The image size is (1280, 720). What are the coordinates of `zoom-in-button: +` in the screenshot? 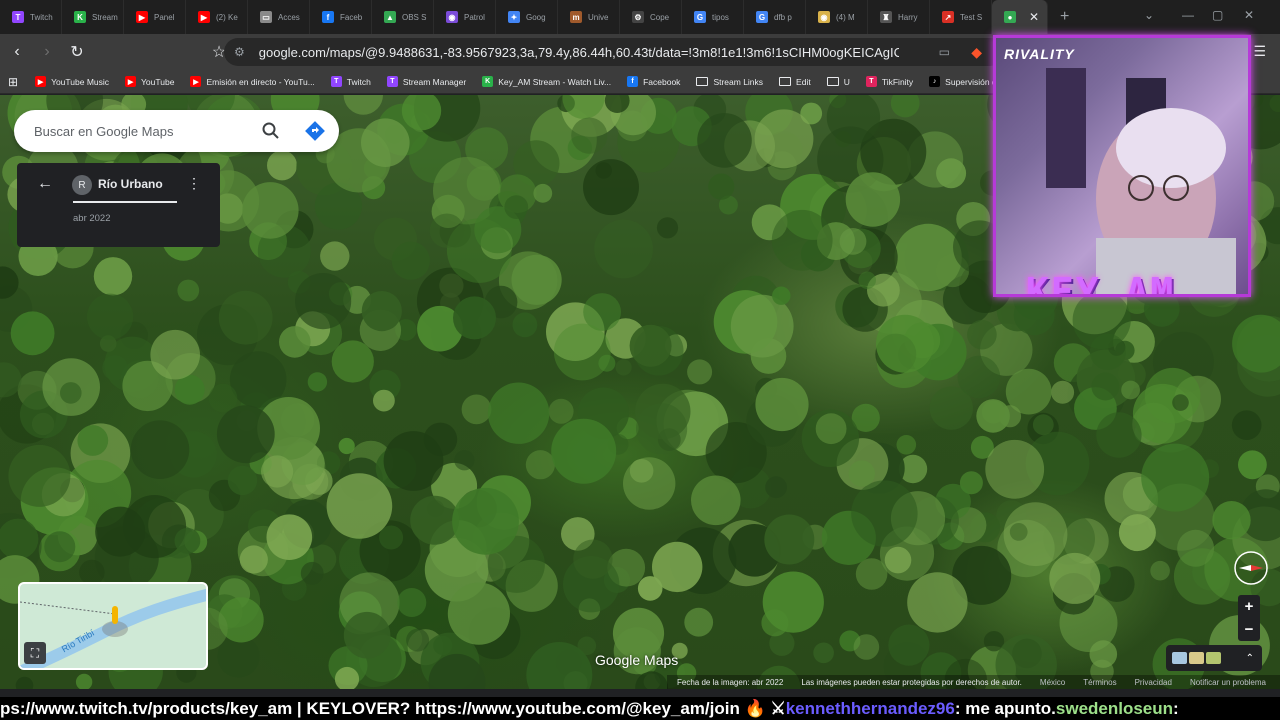 It's located at (1249, 606).